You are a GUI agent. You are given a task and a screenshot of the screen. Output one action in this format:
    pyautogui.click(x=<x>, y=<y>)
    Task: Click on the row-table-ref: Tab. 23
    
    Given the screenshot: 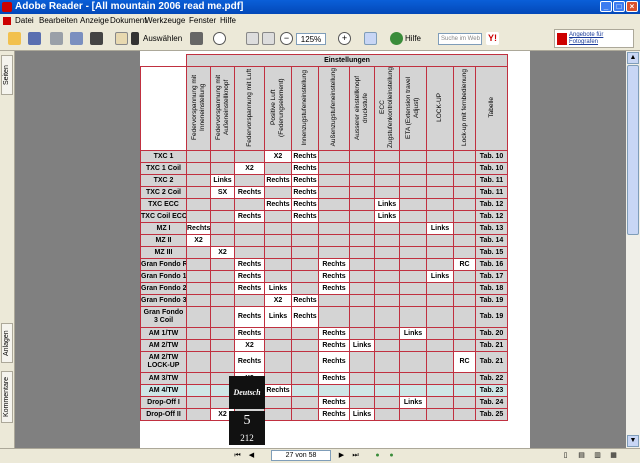 What is the action you would take?
    pyautogui.click(x=491, y=390)
    